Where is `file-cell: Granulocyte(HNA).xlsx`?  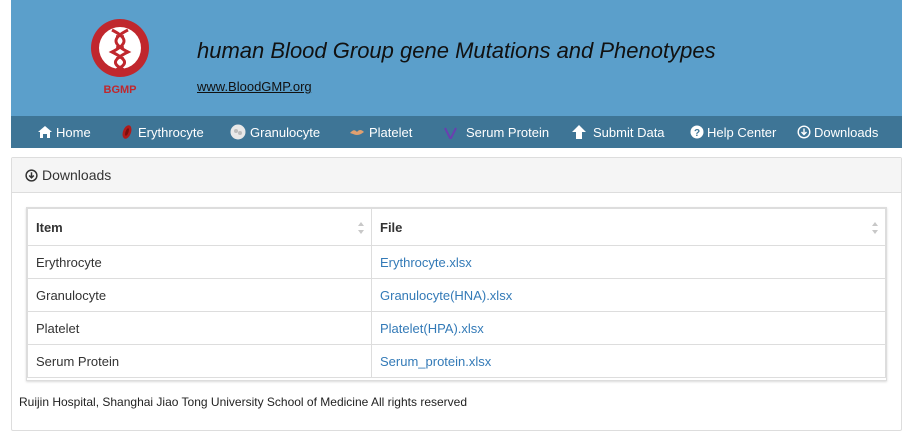 file-cell: Granulocyte(HNA).xlsx is located at coordinates (628, 295).